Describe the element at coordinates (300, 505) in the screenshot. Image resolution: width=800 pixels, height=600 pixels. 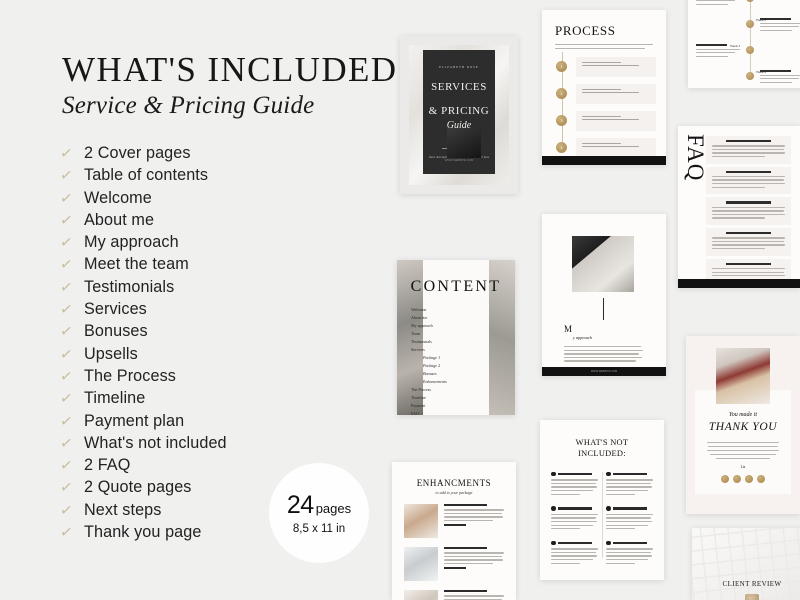
I see `badge-page-count: 24` at that location.